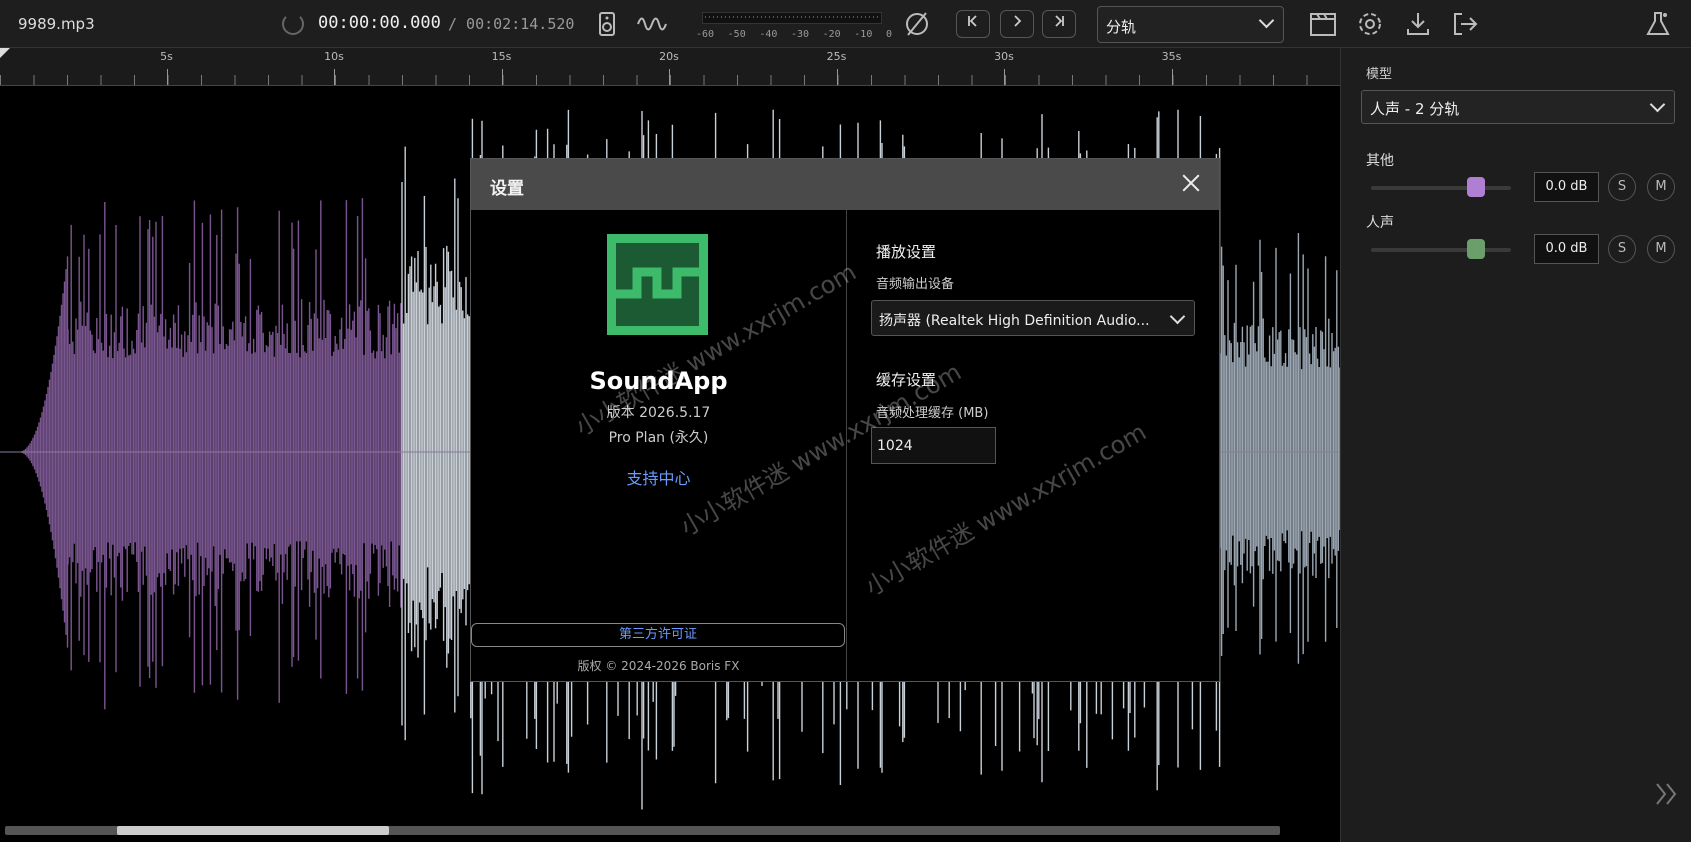  I want to click on dialog-header: 设置, so click(845, 184).